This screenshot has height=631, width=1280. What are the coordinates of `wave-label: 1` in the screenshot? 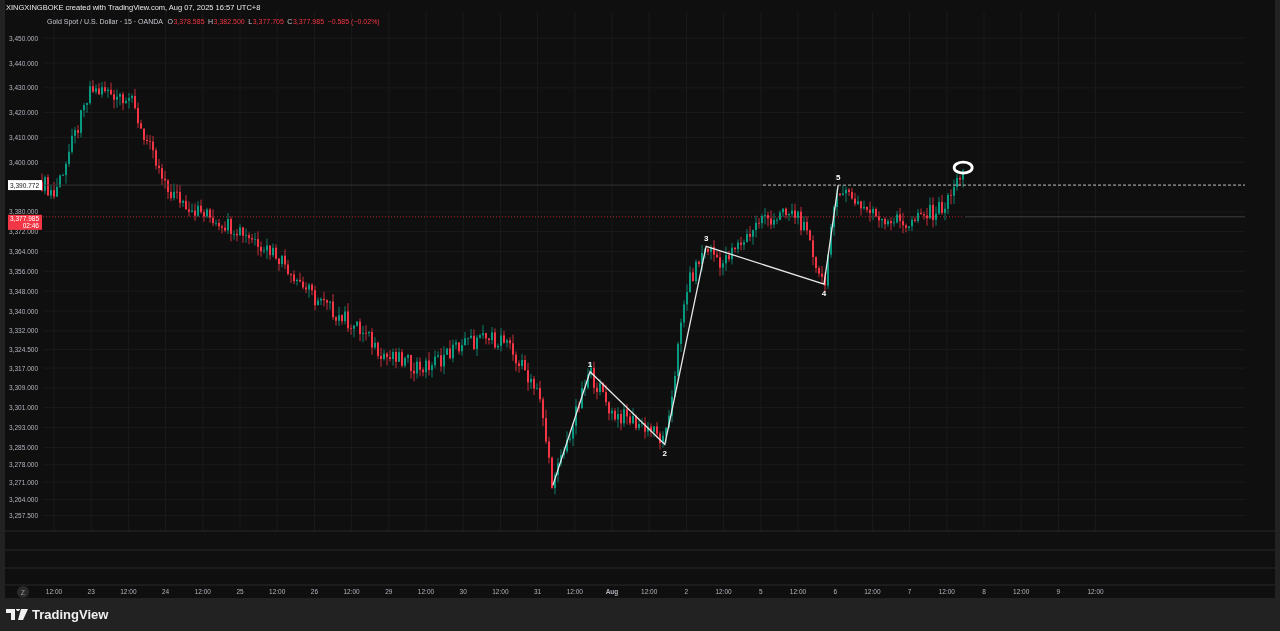 It's located at (590, 364).